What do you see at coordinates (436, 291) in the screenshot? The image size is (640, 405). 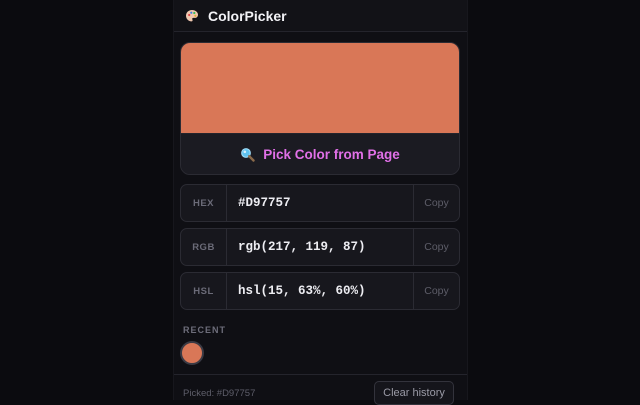 I see `hsl-copy-button: Copy` at bounding box center [436, 291].